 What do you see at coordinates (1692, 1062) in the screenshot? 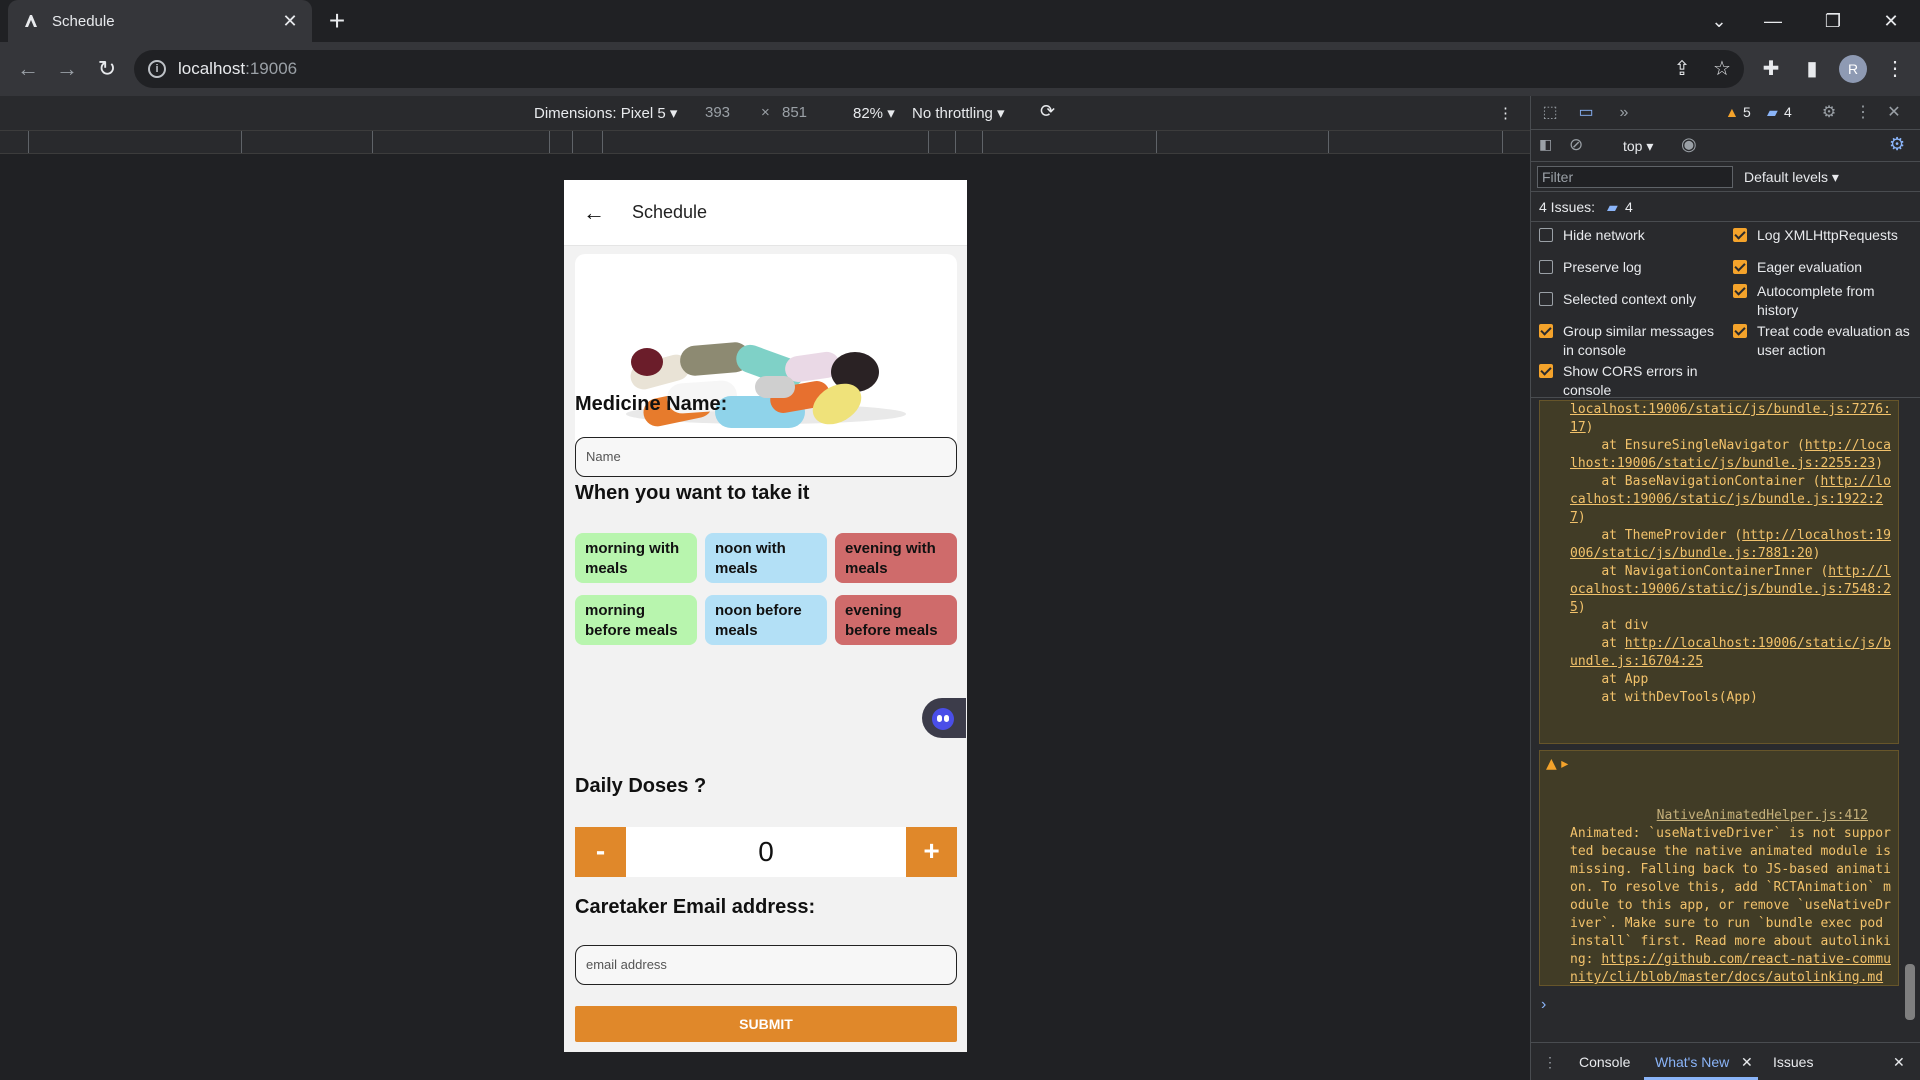
I see `tab-whats-new: What's New` at bounding box center [1692, 1062].